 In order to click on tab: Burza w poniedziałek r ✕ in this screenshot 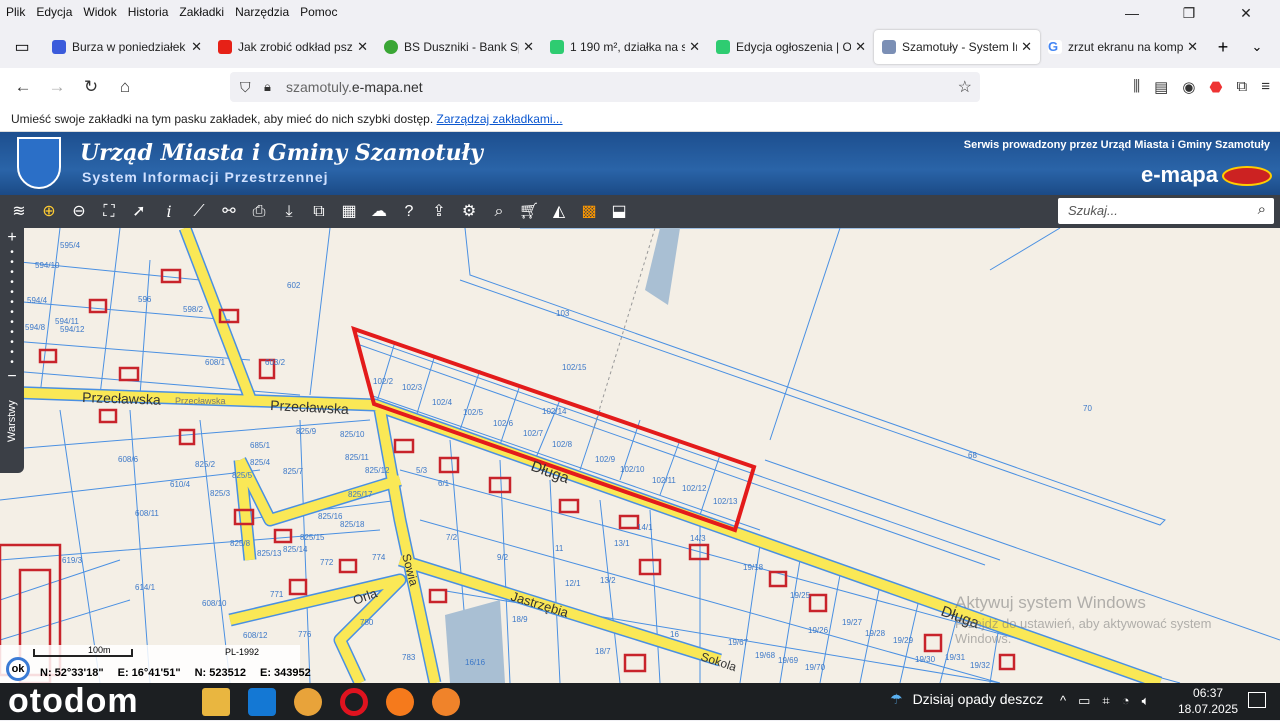, I will do `click(127, 47)`.